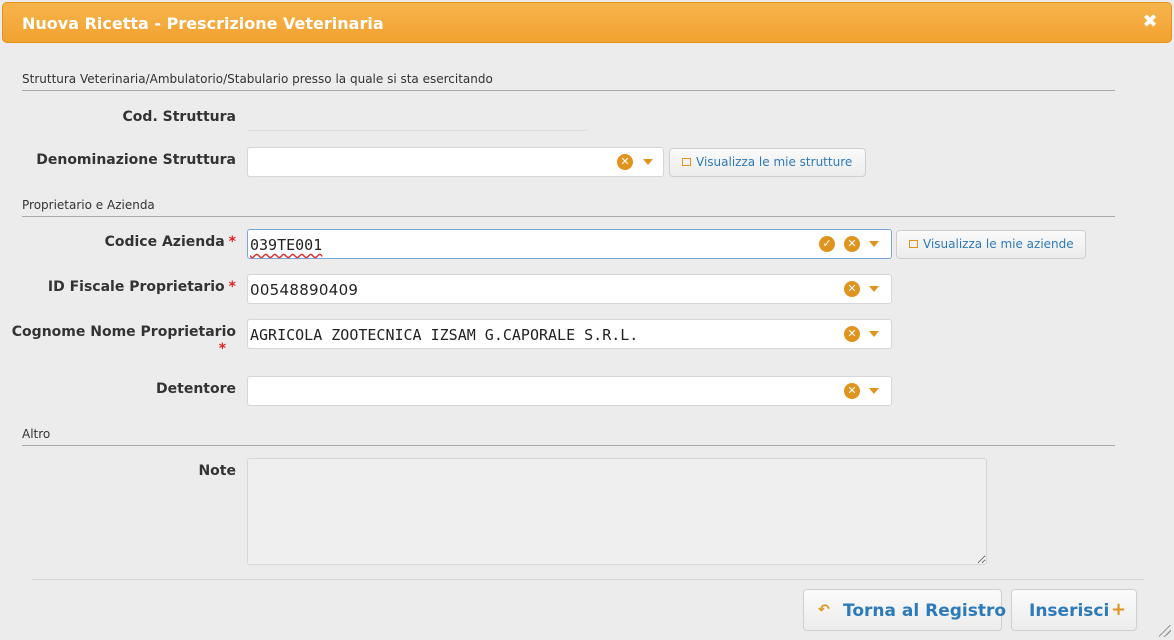 The image size is (1174, 640). What do you see at coordinates (827, 244) in the screenshot?
I see `check-icon: ✓` at bounding box center [827, 244].